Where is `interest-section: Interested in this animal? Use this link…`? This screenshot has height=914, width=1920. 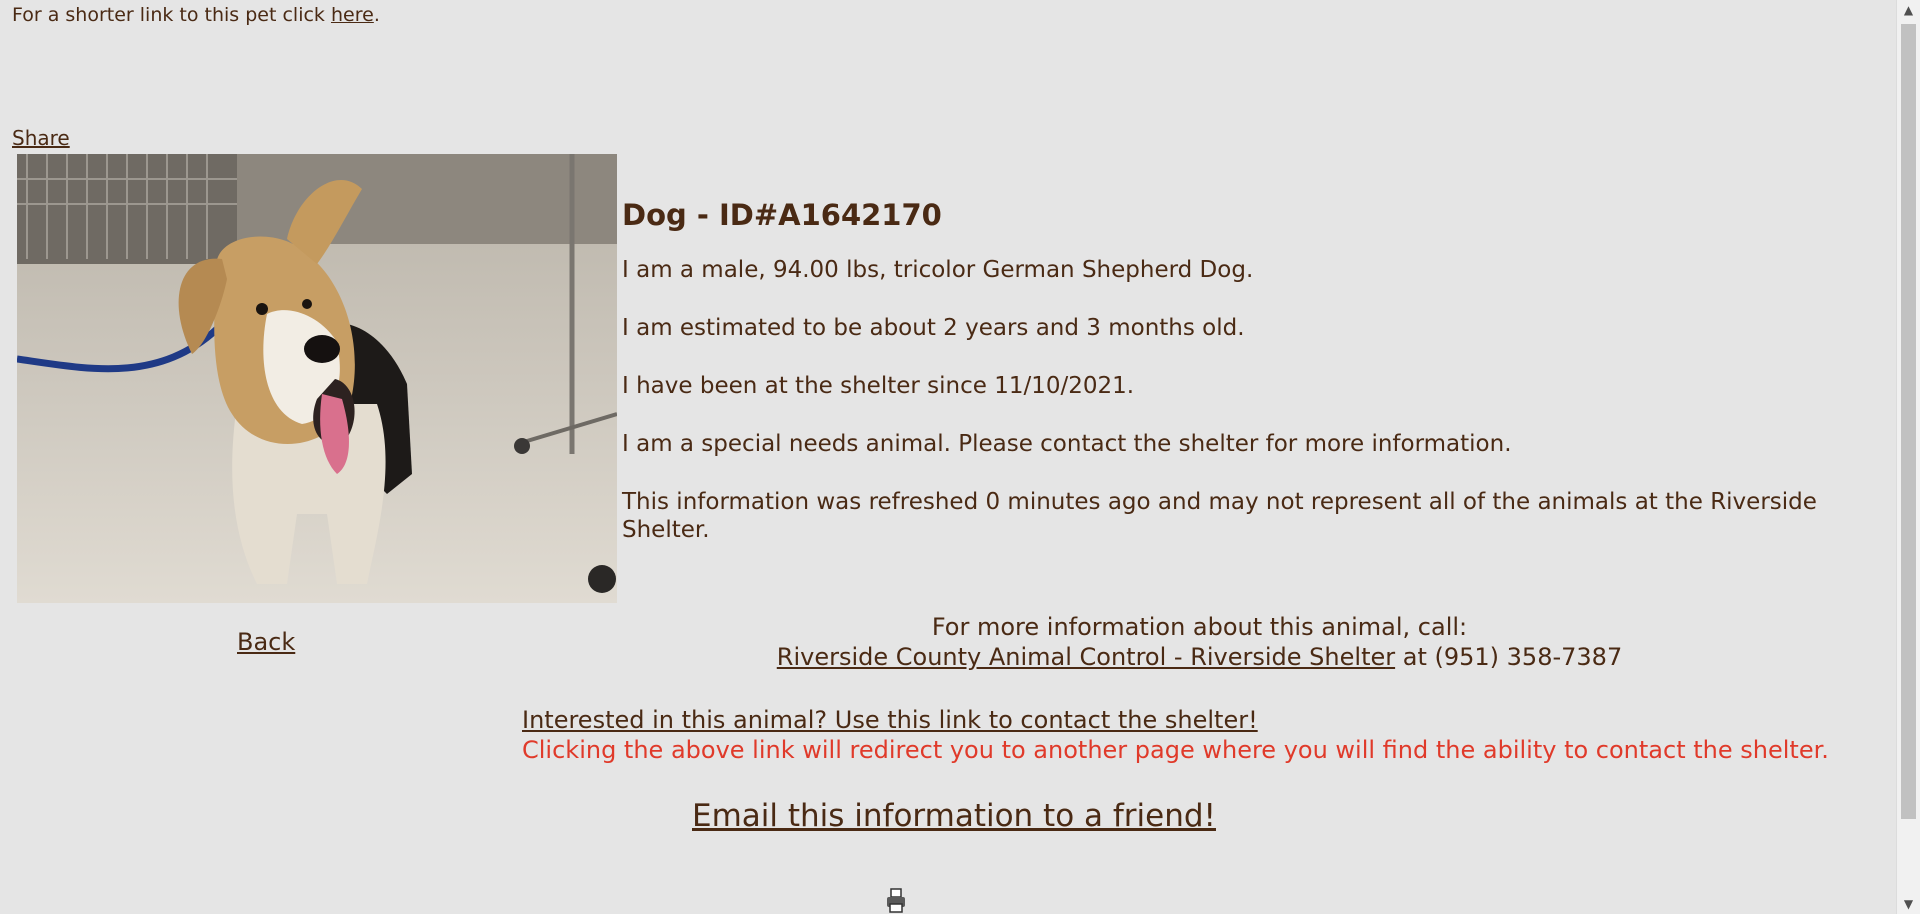 interest-section: Interested in this animal? Use this link… is located at coordinates (1175, 735).